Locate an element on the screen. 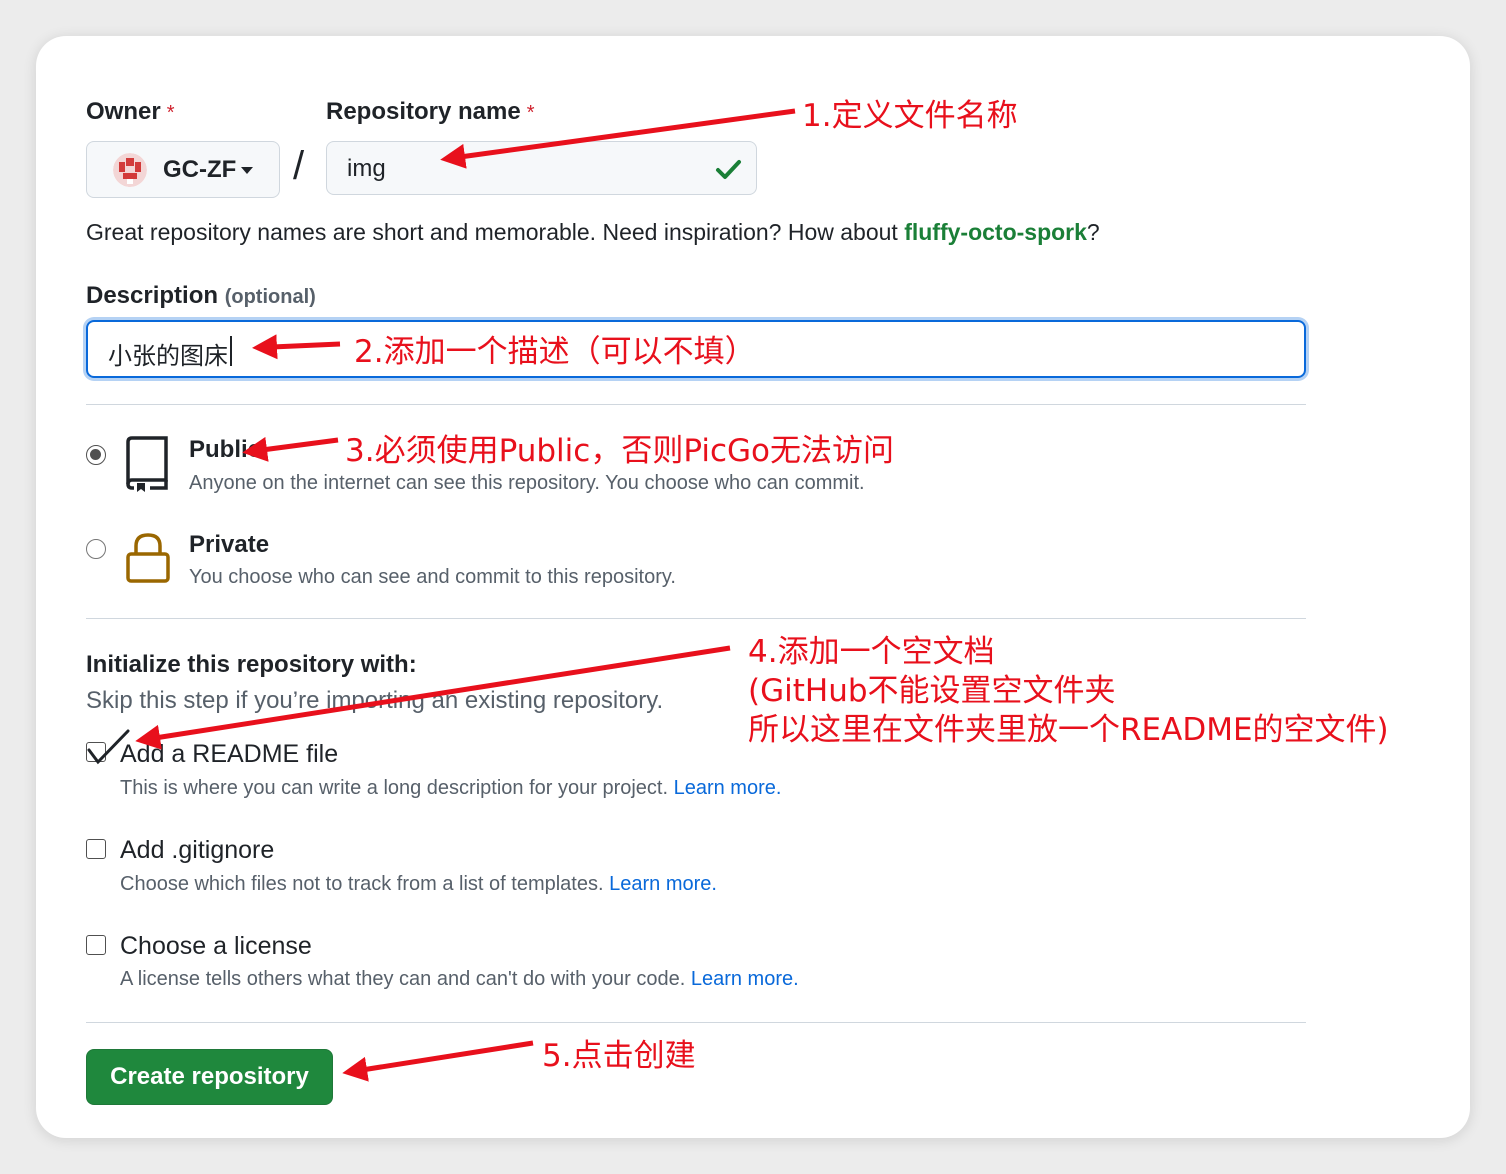 The height and width of the screenshot is (1174, 1506). gitignore-learn-more-link: Learn more. is located at coordinates (663, 884).